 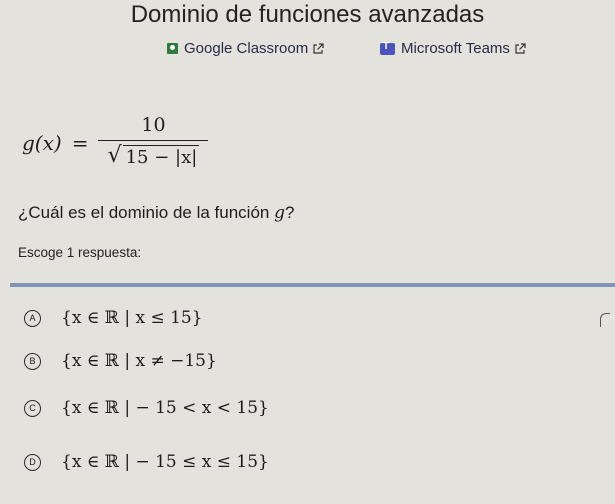 I want to click on share-links: Google Classroom Microsoft Teams, so click(x=307, y=52).